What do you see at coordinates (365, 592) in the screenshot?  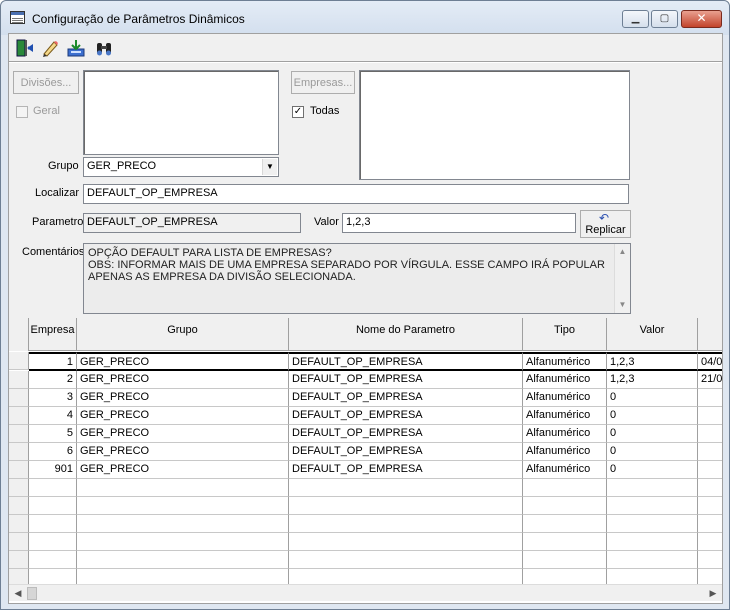 I see `horizontal-scrollbar: ◀ ▶` at bounding box center [365, 592].